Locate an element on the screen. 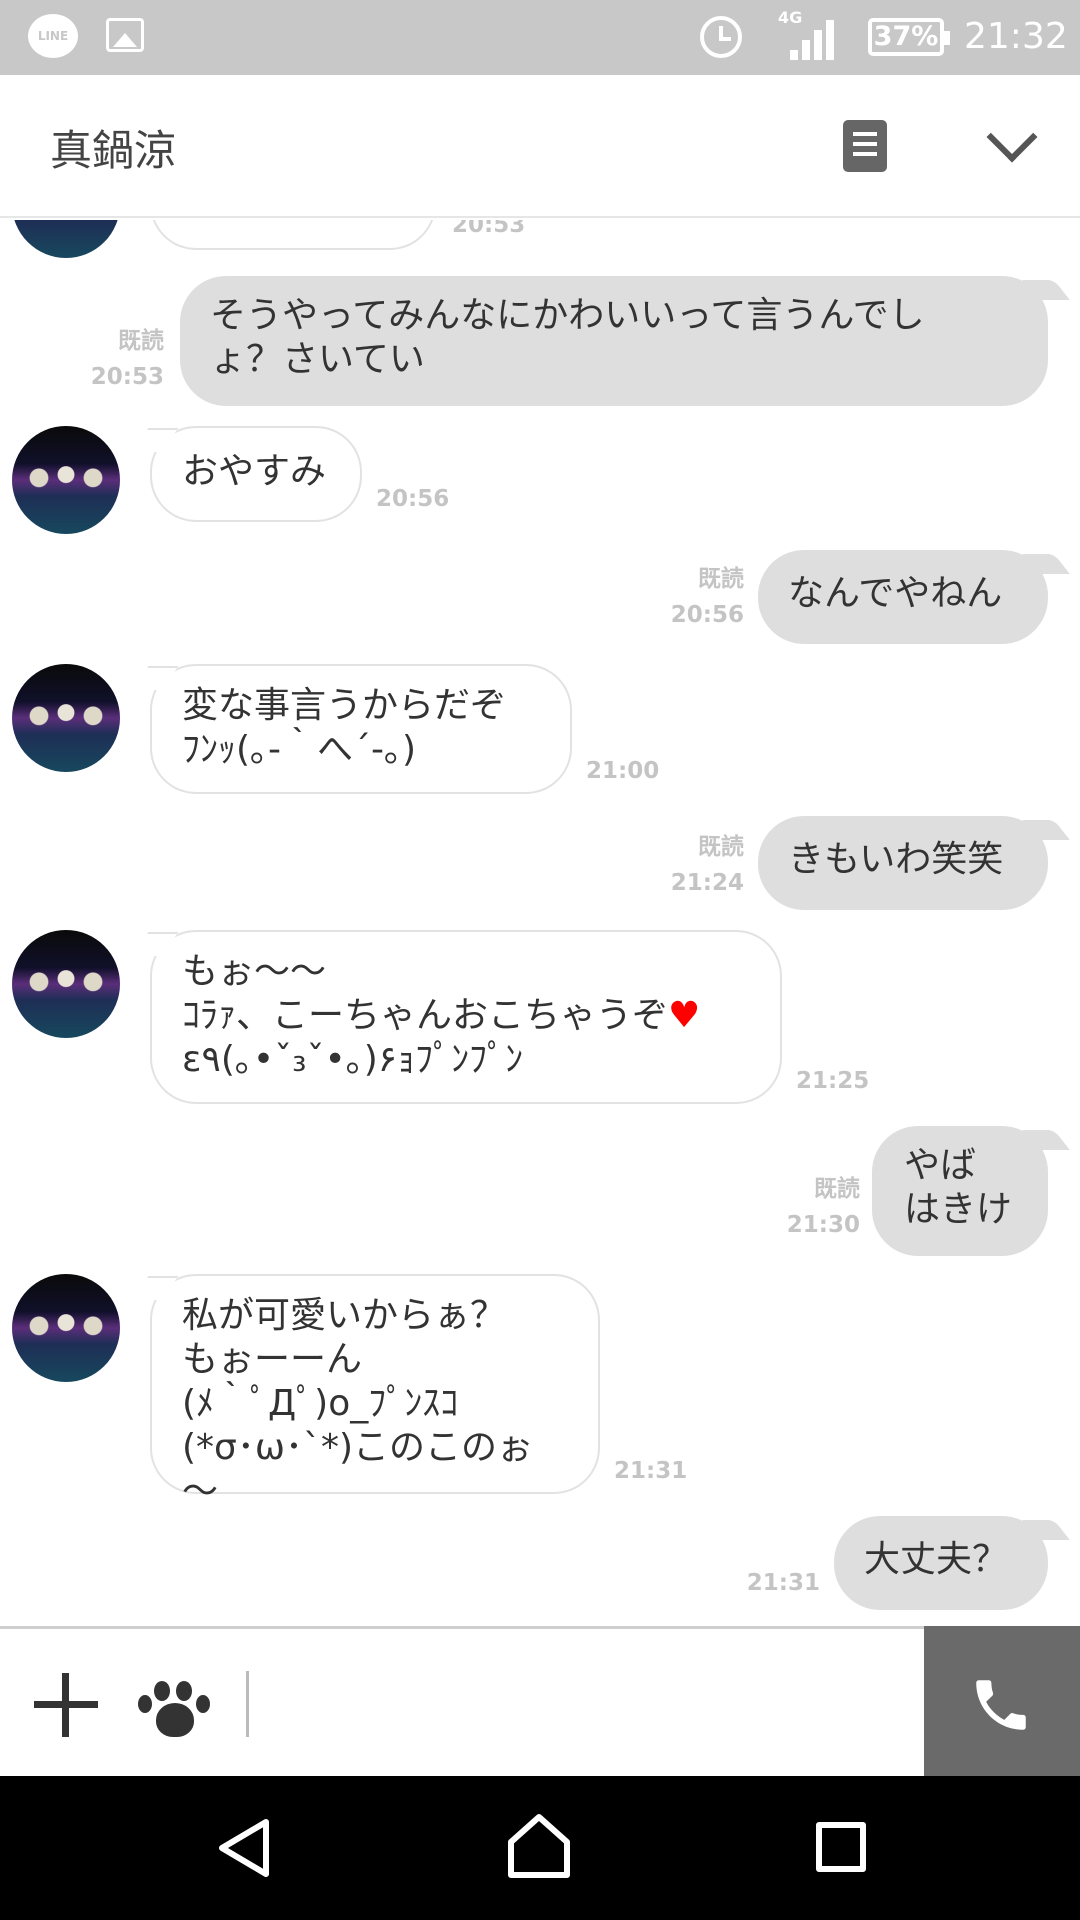  message-text: もぉ～～ ｺﾗｧ、こーちゃんおこちゃうぞ is located at coordinates (425, 993).